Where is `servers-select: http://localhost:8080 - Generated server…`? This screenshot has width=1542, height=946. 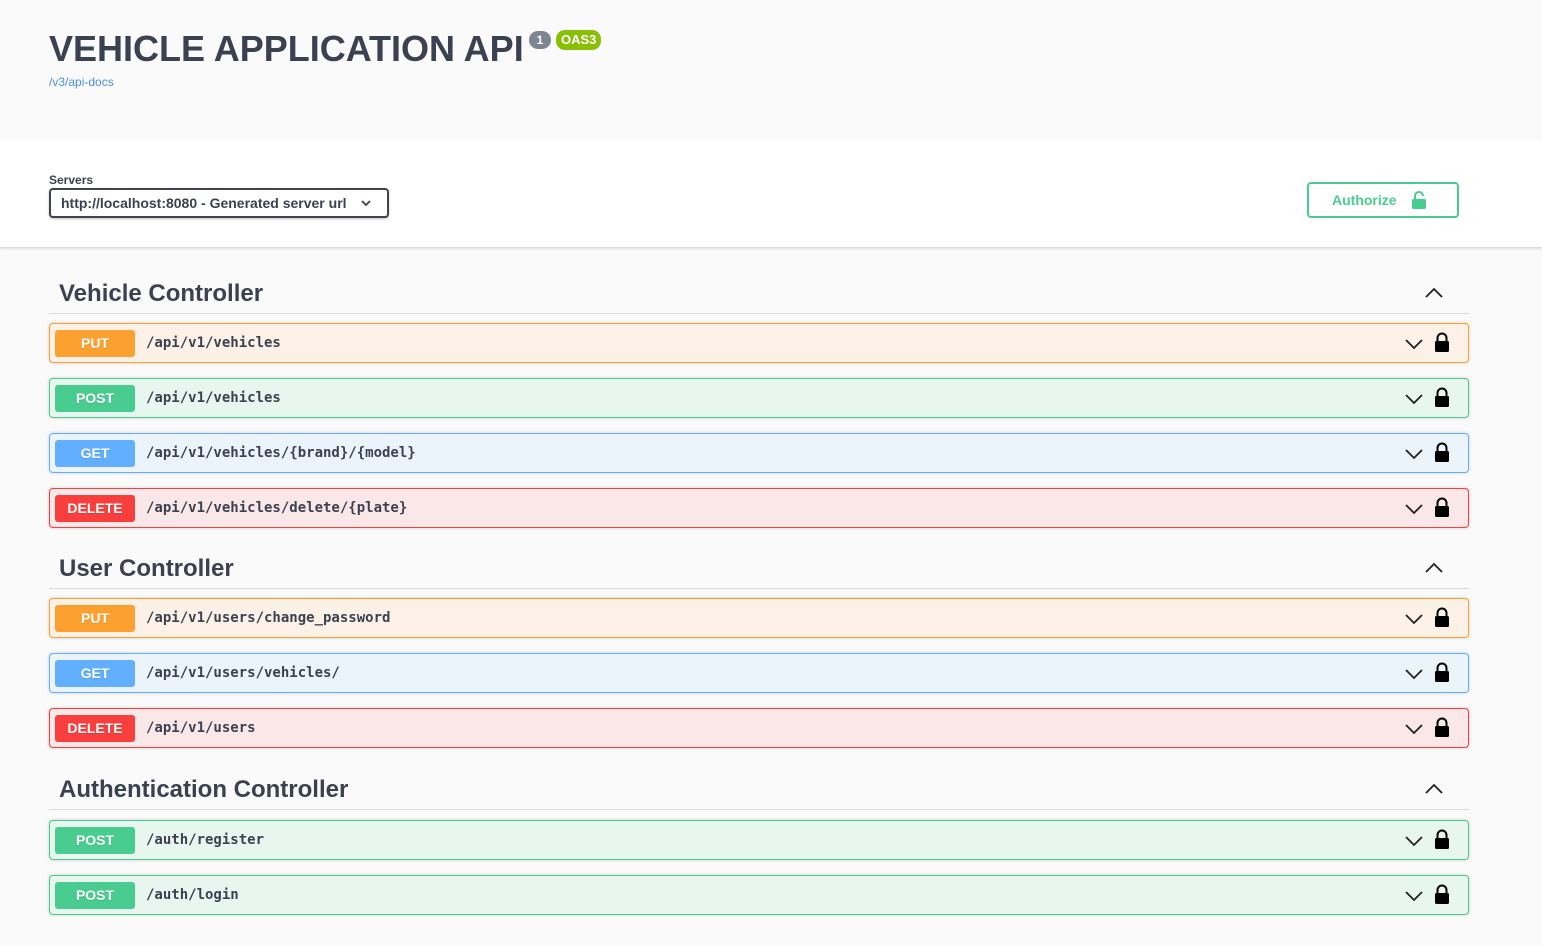 servers-select: http://localhost:8080 - Generated server… is located at coordinates (219, 203).